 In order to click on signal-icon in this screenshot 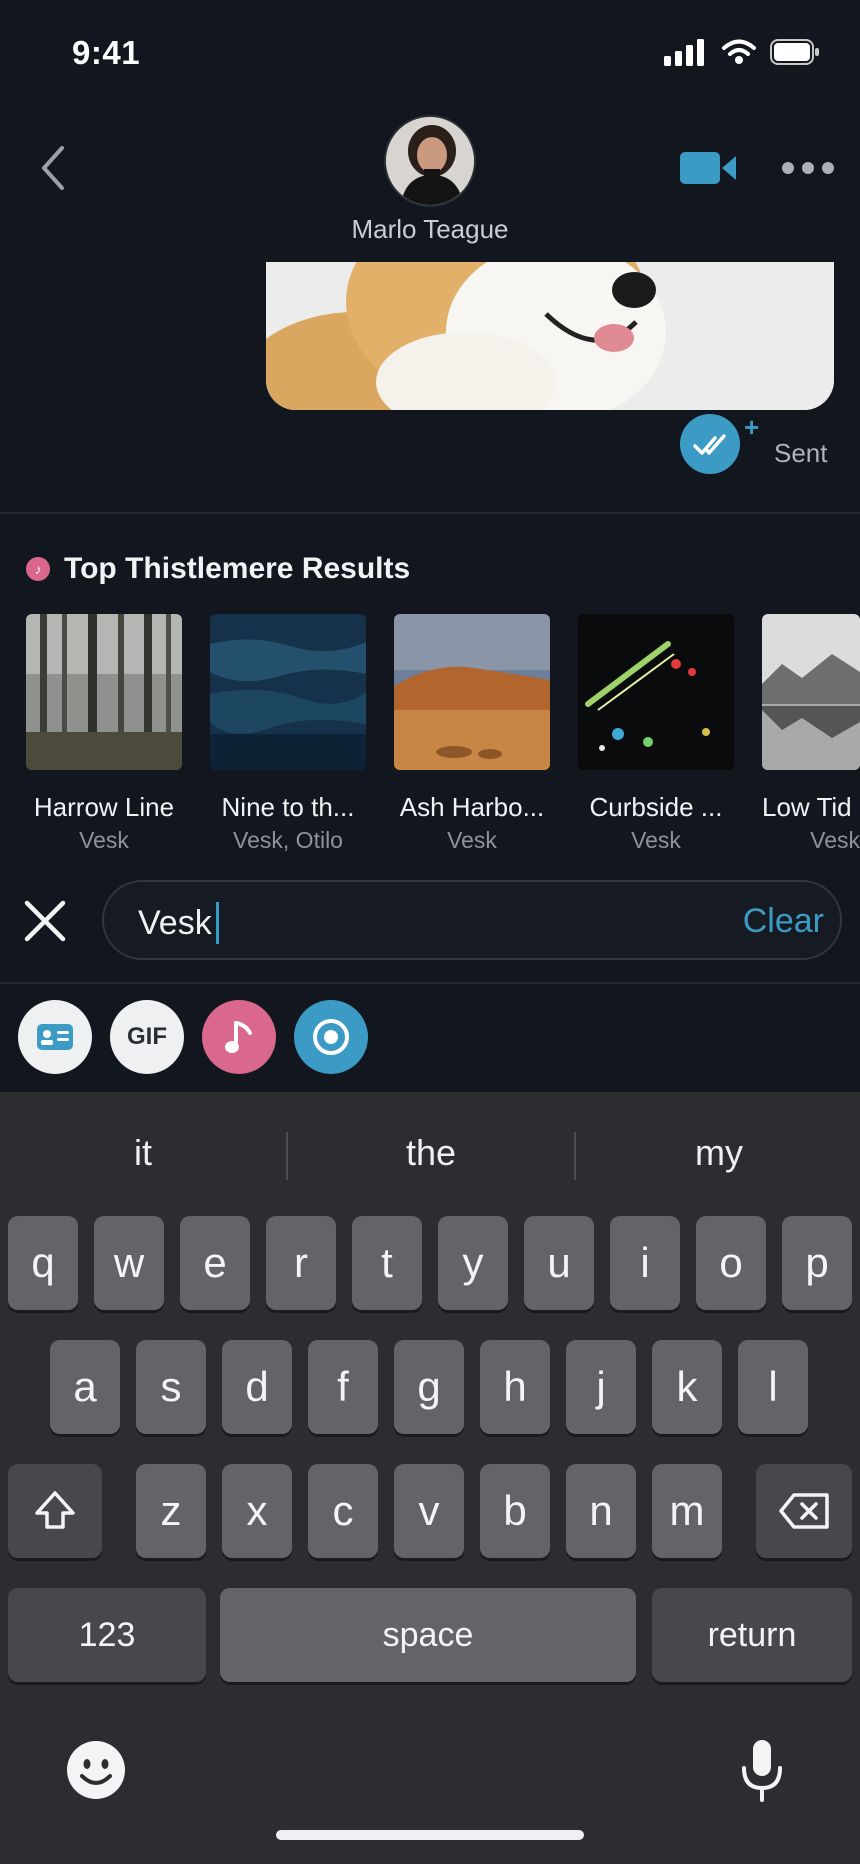, I will do `click(684, 52)`.